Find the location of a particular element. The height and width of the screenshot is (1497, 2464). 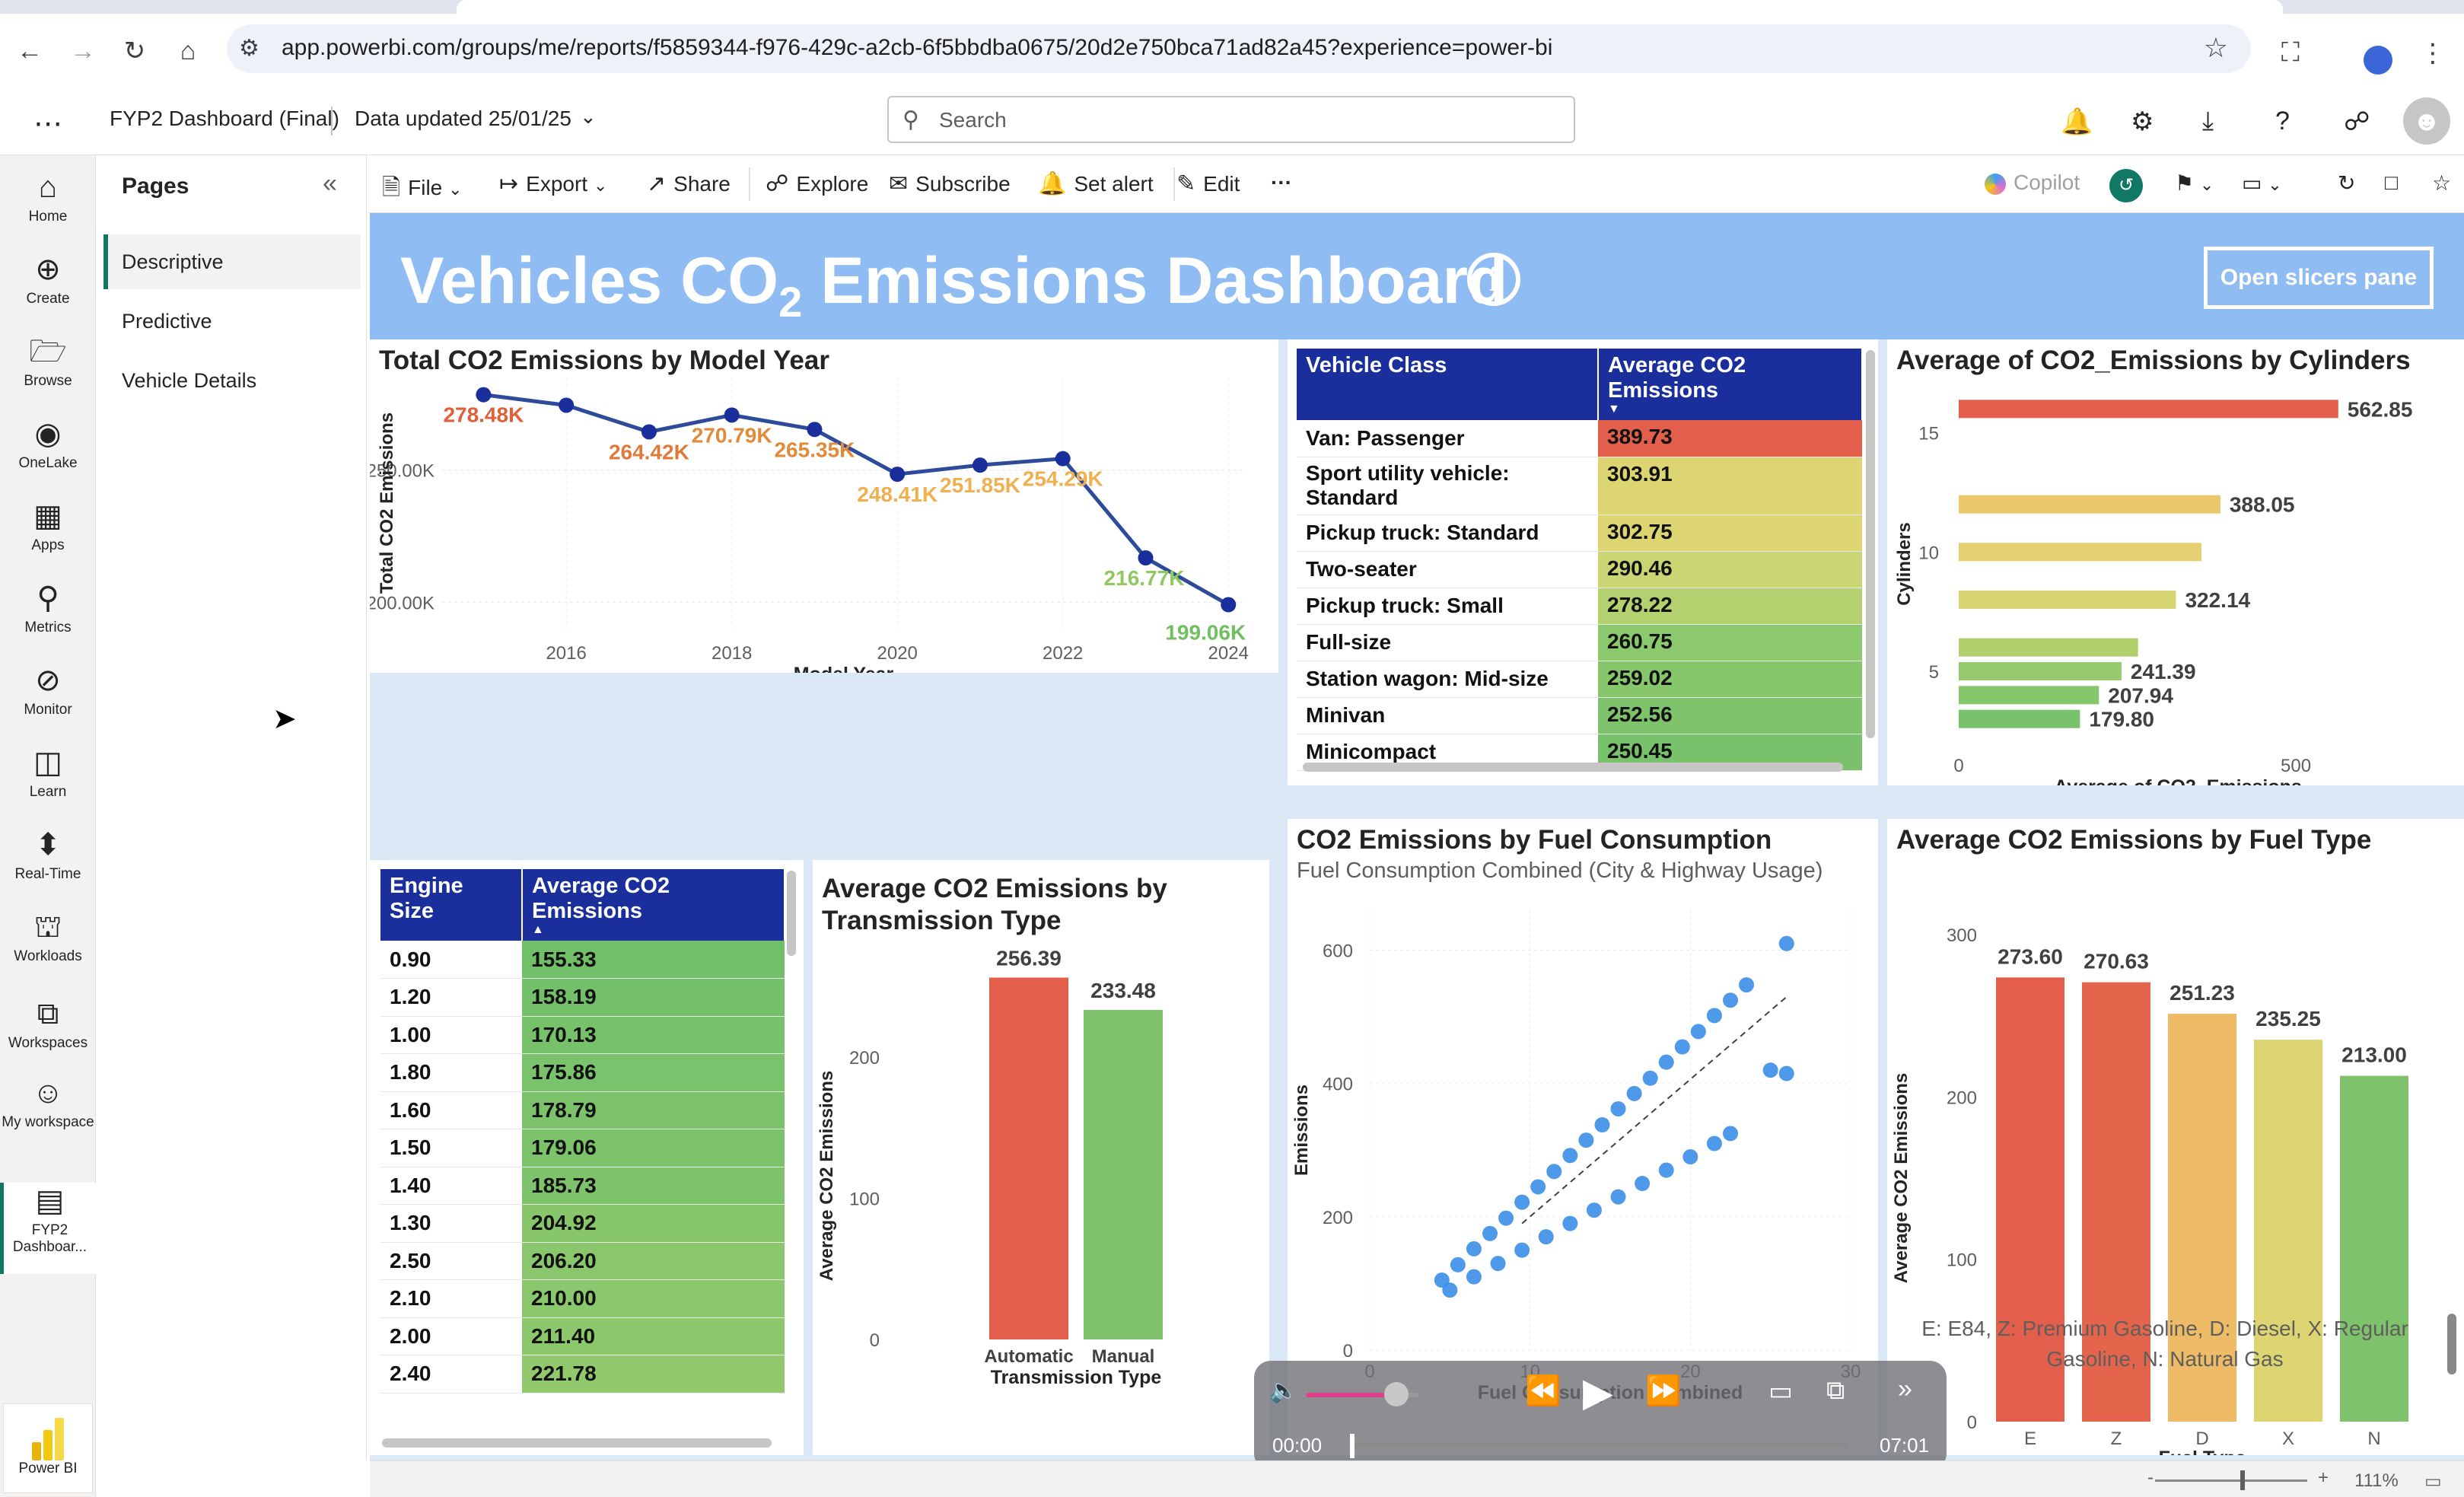

table-row: 2.00 211.40 is located at coordinates (582, 1336).